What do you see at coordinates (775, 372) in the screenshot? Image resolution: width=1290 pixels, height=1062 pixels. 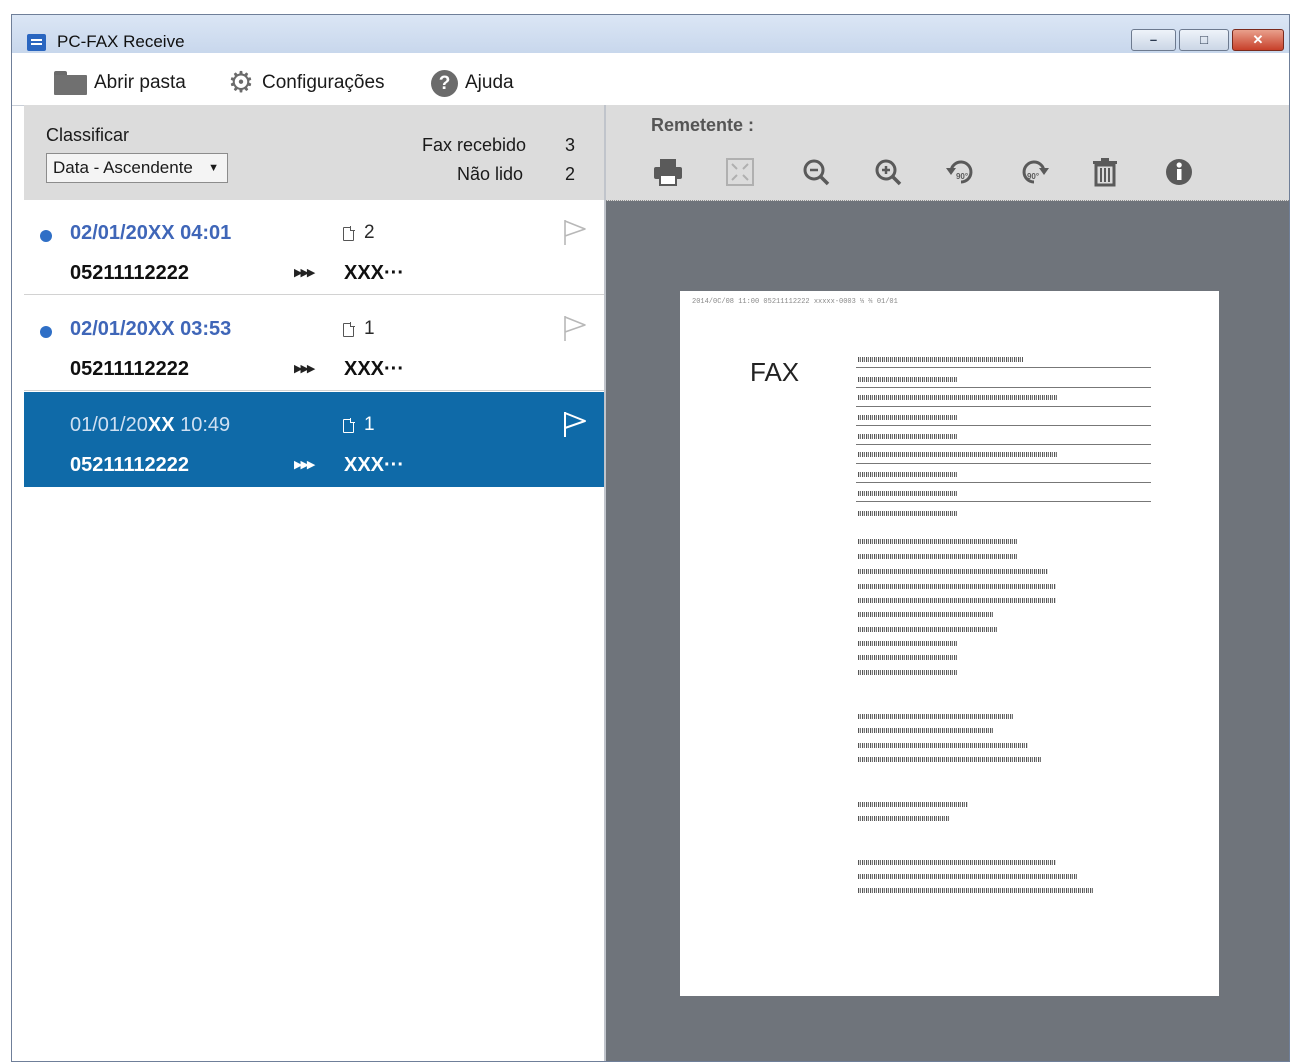 I see `fax-sheet-title: FAX` at bounding box center [775, 372].